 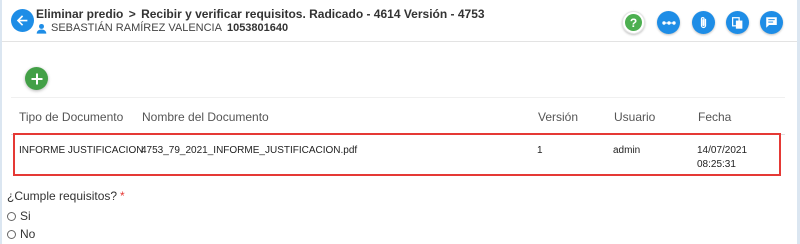 What do you see at coordinates (25, 216) in the screenshot?
I see `radio-label-si: Si` at bounding box center [25, 216].